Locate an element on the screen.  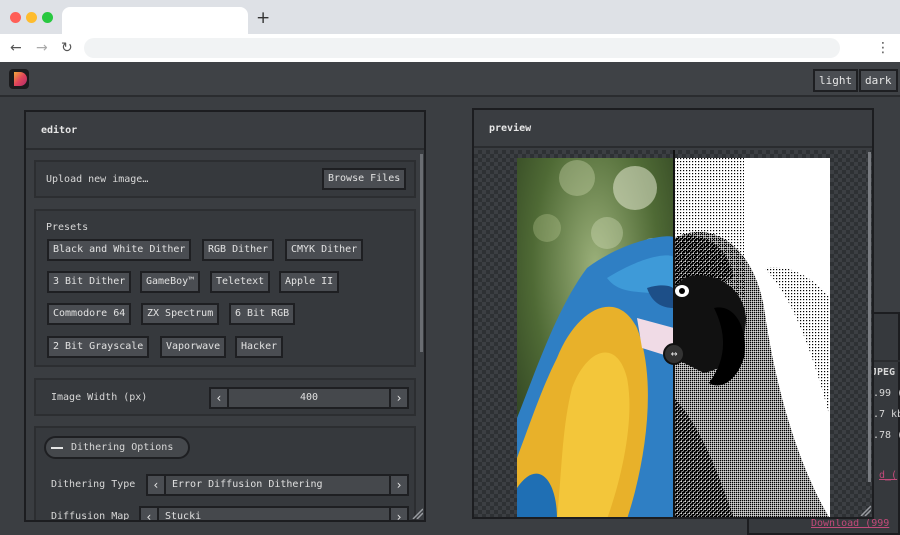
light-theme-button: light is located at coordinates (836, 80).